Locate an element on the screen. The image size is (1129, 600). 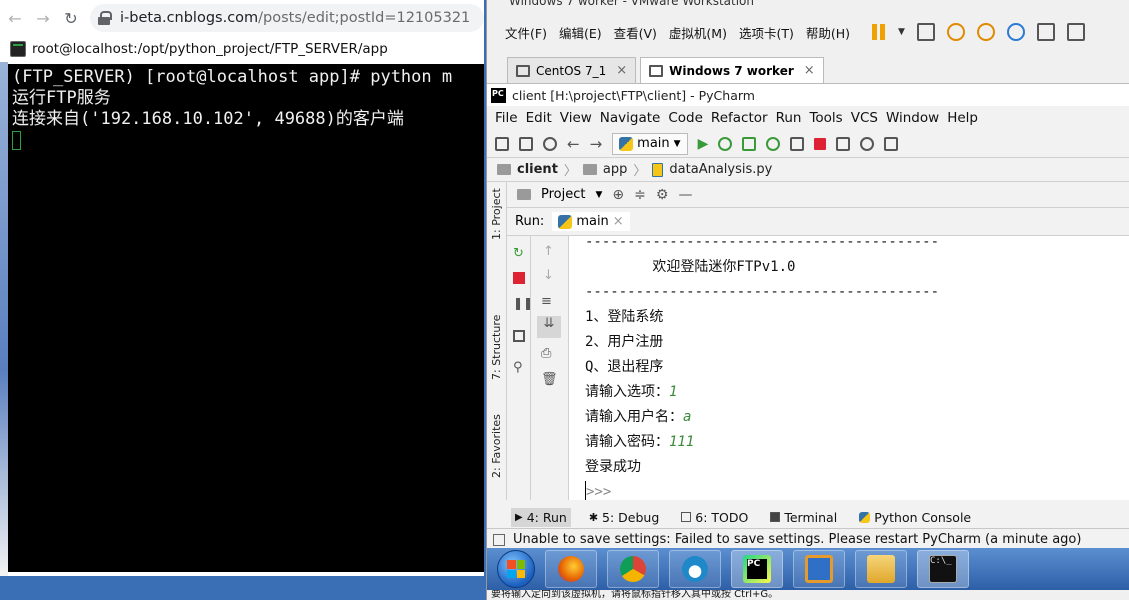
guest-taskbar: PC C:\_ is located at coordinates (808, 569).